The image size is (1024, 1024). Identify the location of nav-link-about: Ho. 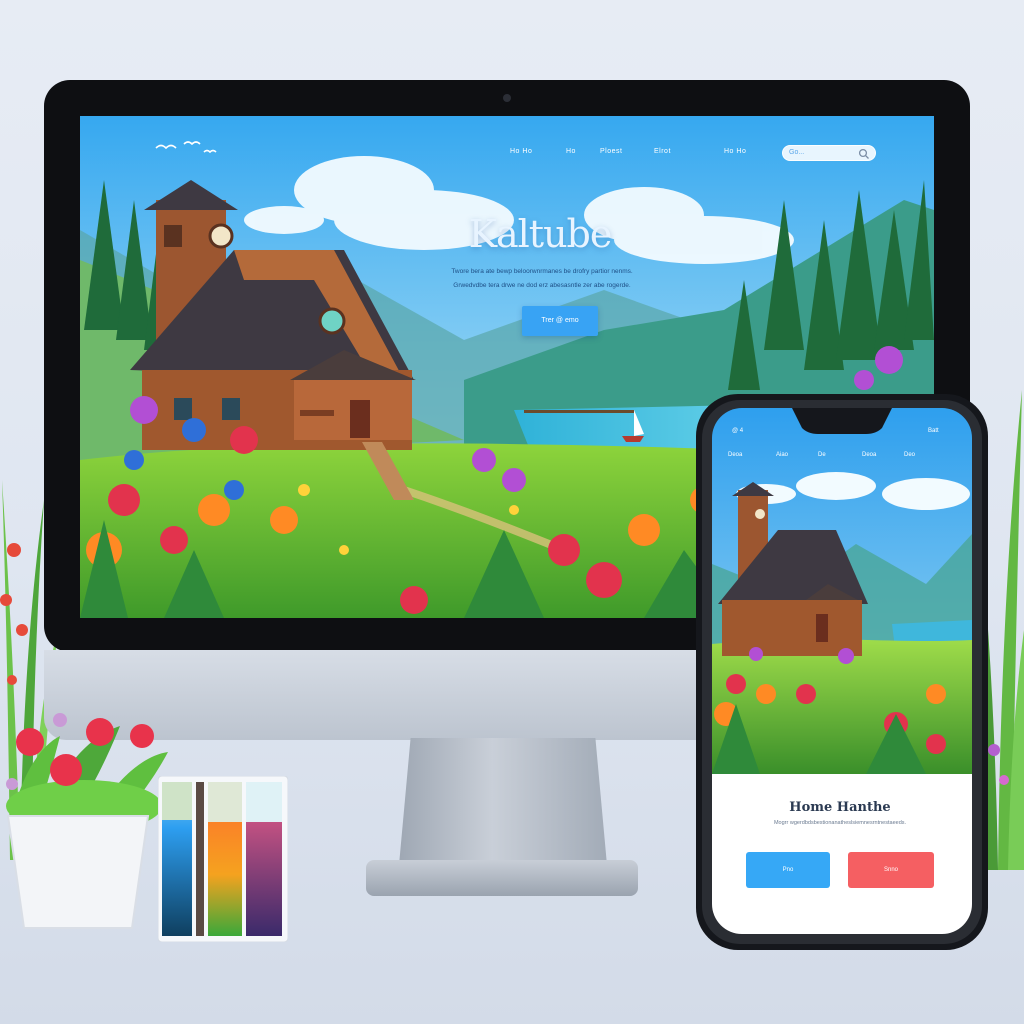
(571, 154).